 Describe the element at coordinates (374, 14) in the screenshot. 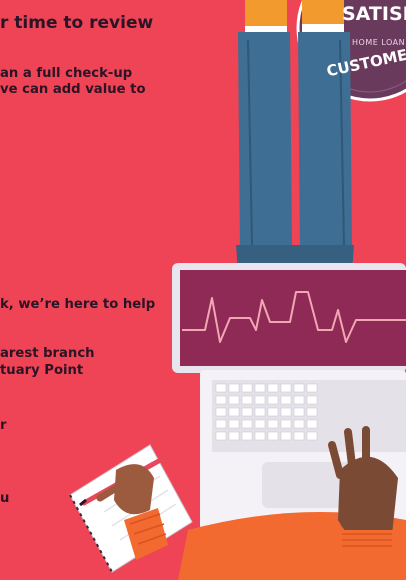

I see `badge-title: SATISFI` at that location.